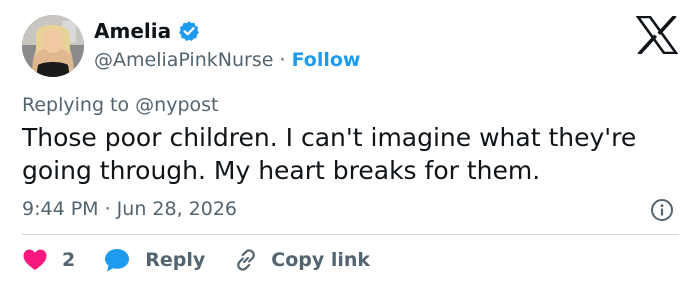 This screenshot has height=287, width=700. What do you see at coordinates (183, 60) in the screenshot?
I see `author-handle: @AmeliaPinkNurse` at bounding box center [183, 60].